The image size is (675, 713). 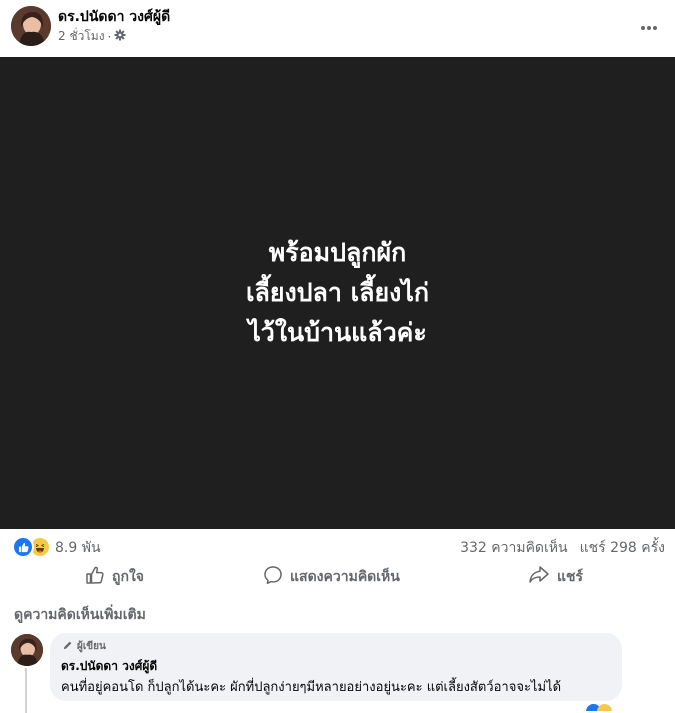 What do you see at coordinates (337, 546) in the screenshot?
I see `post-stats: 8.9 พัน 332 ความคิดเห็น แชร์ 298 ครั้ง` at bounding box center [337, 546].